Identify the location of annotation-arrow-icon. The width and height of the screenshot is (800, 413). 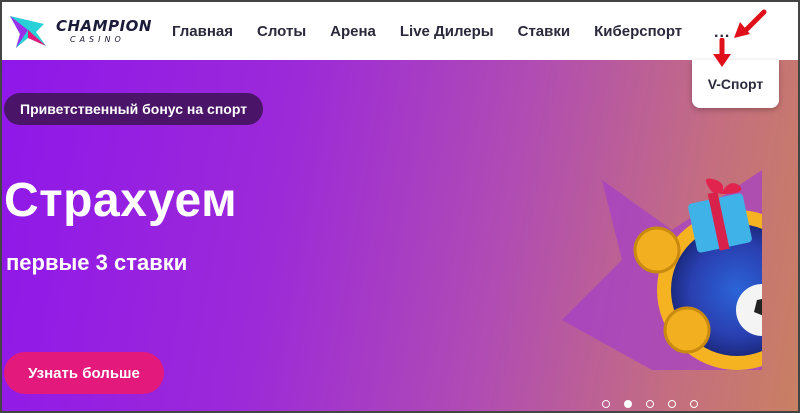
(750, 23).